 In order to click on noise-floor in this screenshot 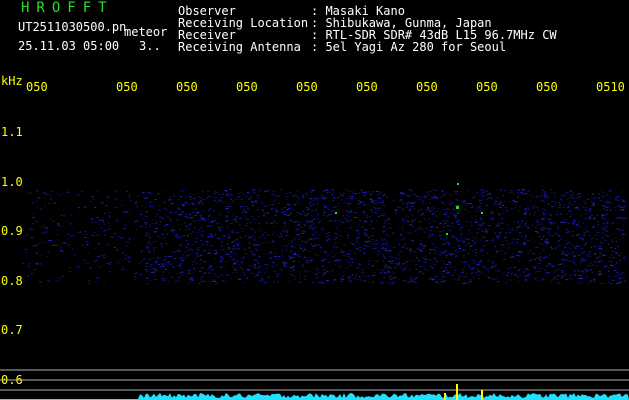, I will do `click(314, 396)`.